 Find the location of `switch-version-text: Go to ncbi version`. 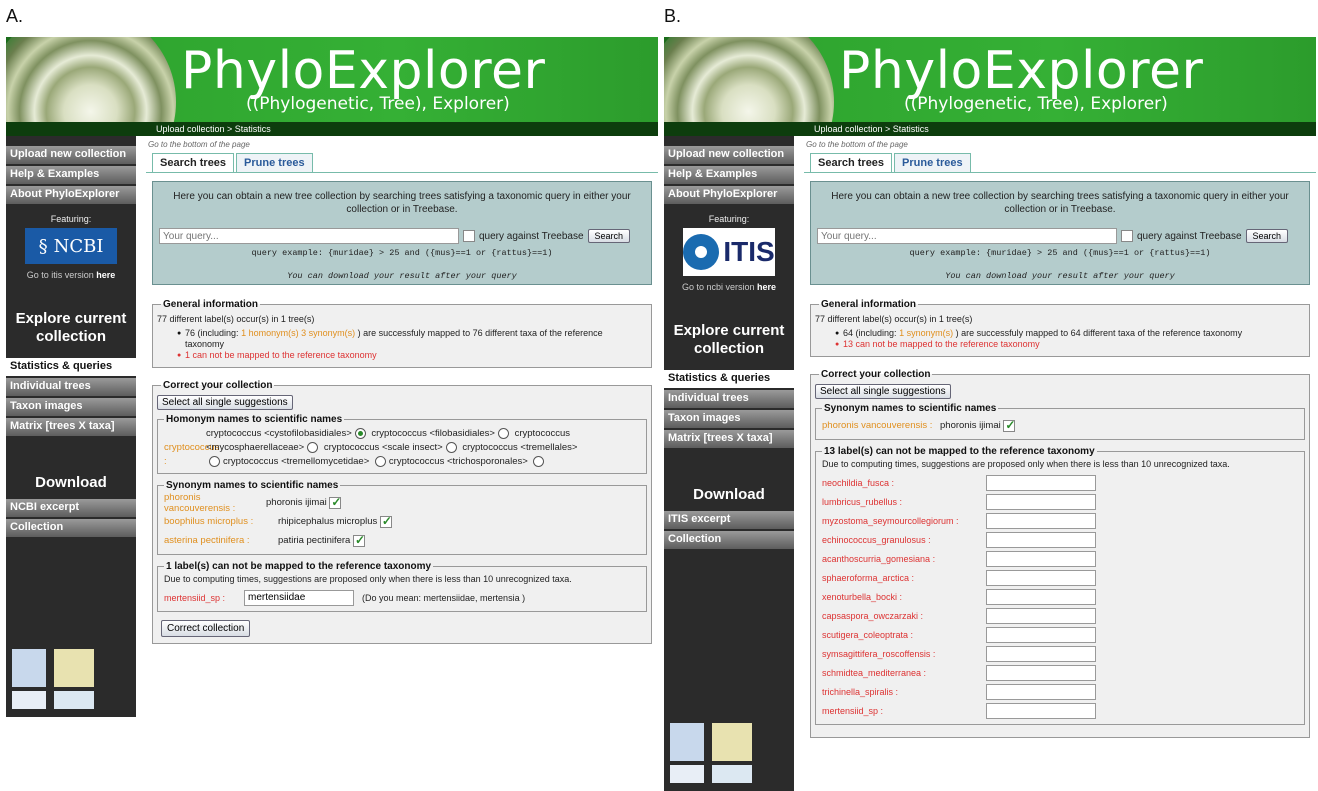

switch-version-text: Go to ncbi version is located at coordinates (718, 287).